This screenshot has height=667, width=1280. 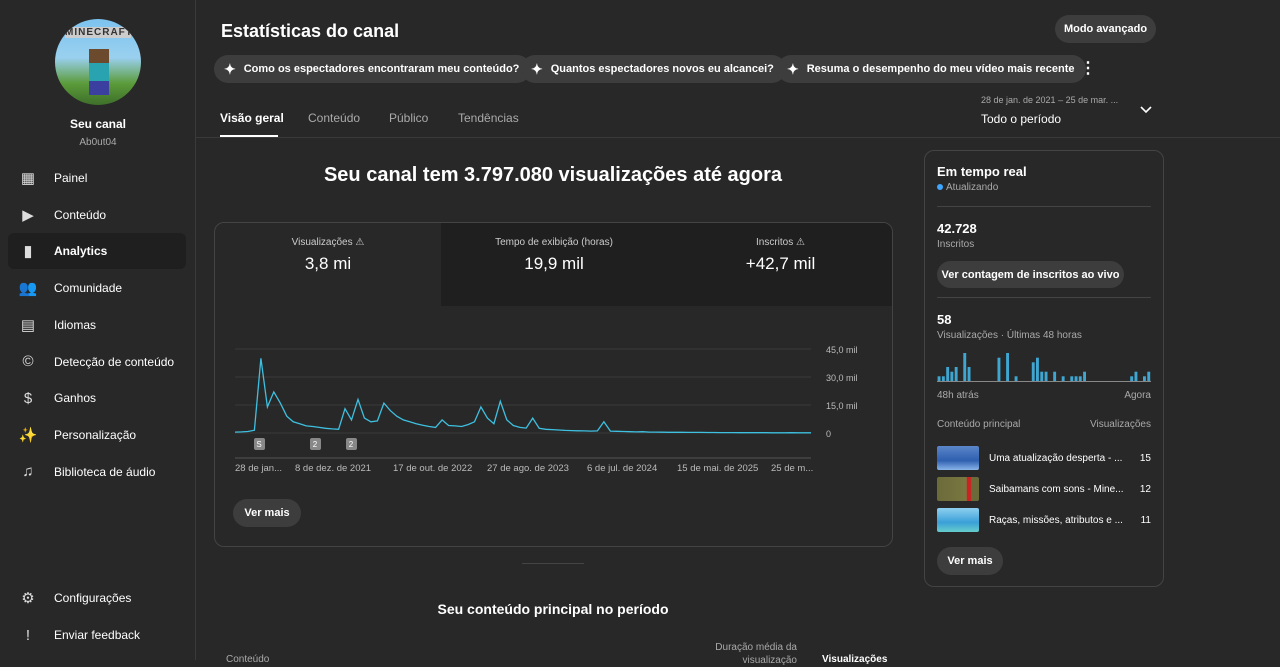 What do you see at coordinates (258, 444) in the screenshot?
I see `marker-label: S` at bounding box center [258, 444].